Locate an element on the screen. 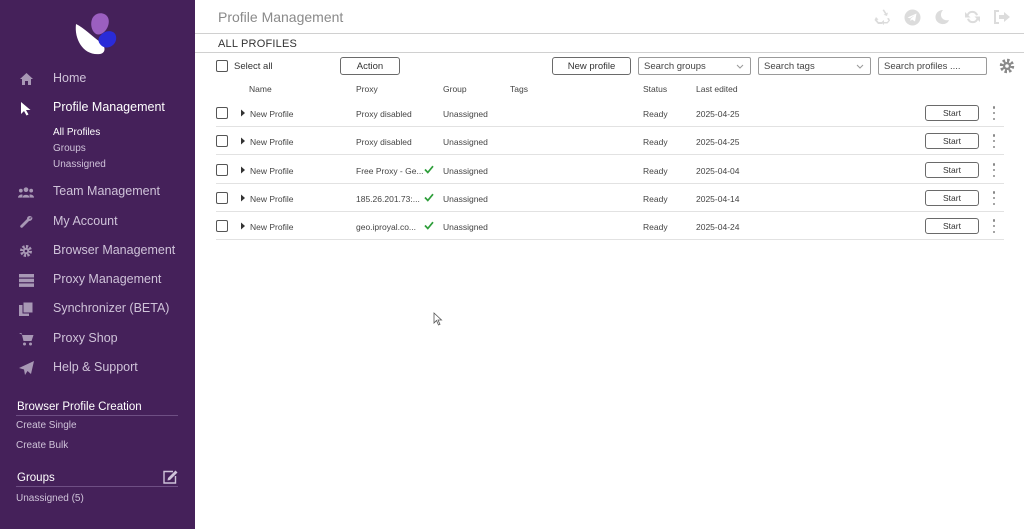  subnav-all-profiles: All Profiles is located at coordinates (76, 132).